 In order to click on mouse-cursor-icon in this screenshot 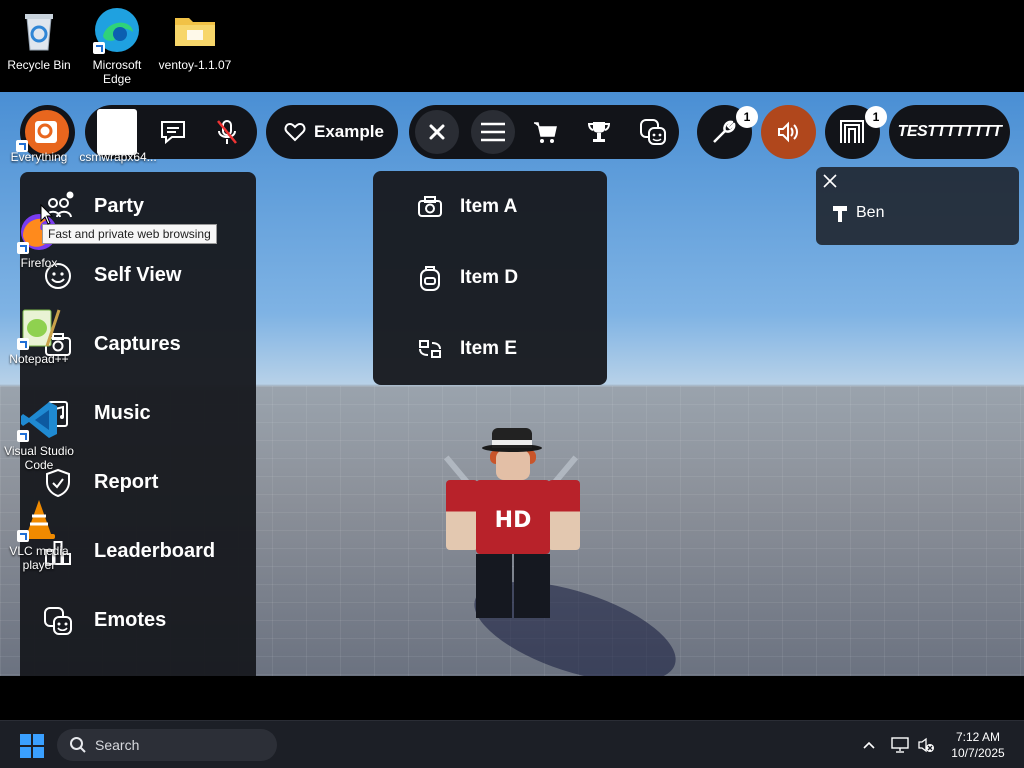, I will do `click(47, 214)`.